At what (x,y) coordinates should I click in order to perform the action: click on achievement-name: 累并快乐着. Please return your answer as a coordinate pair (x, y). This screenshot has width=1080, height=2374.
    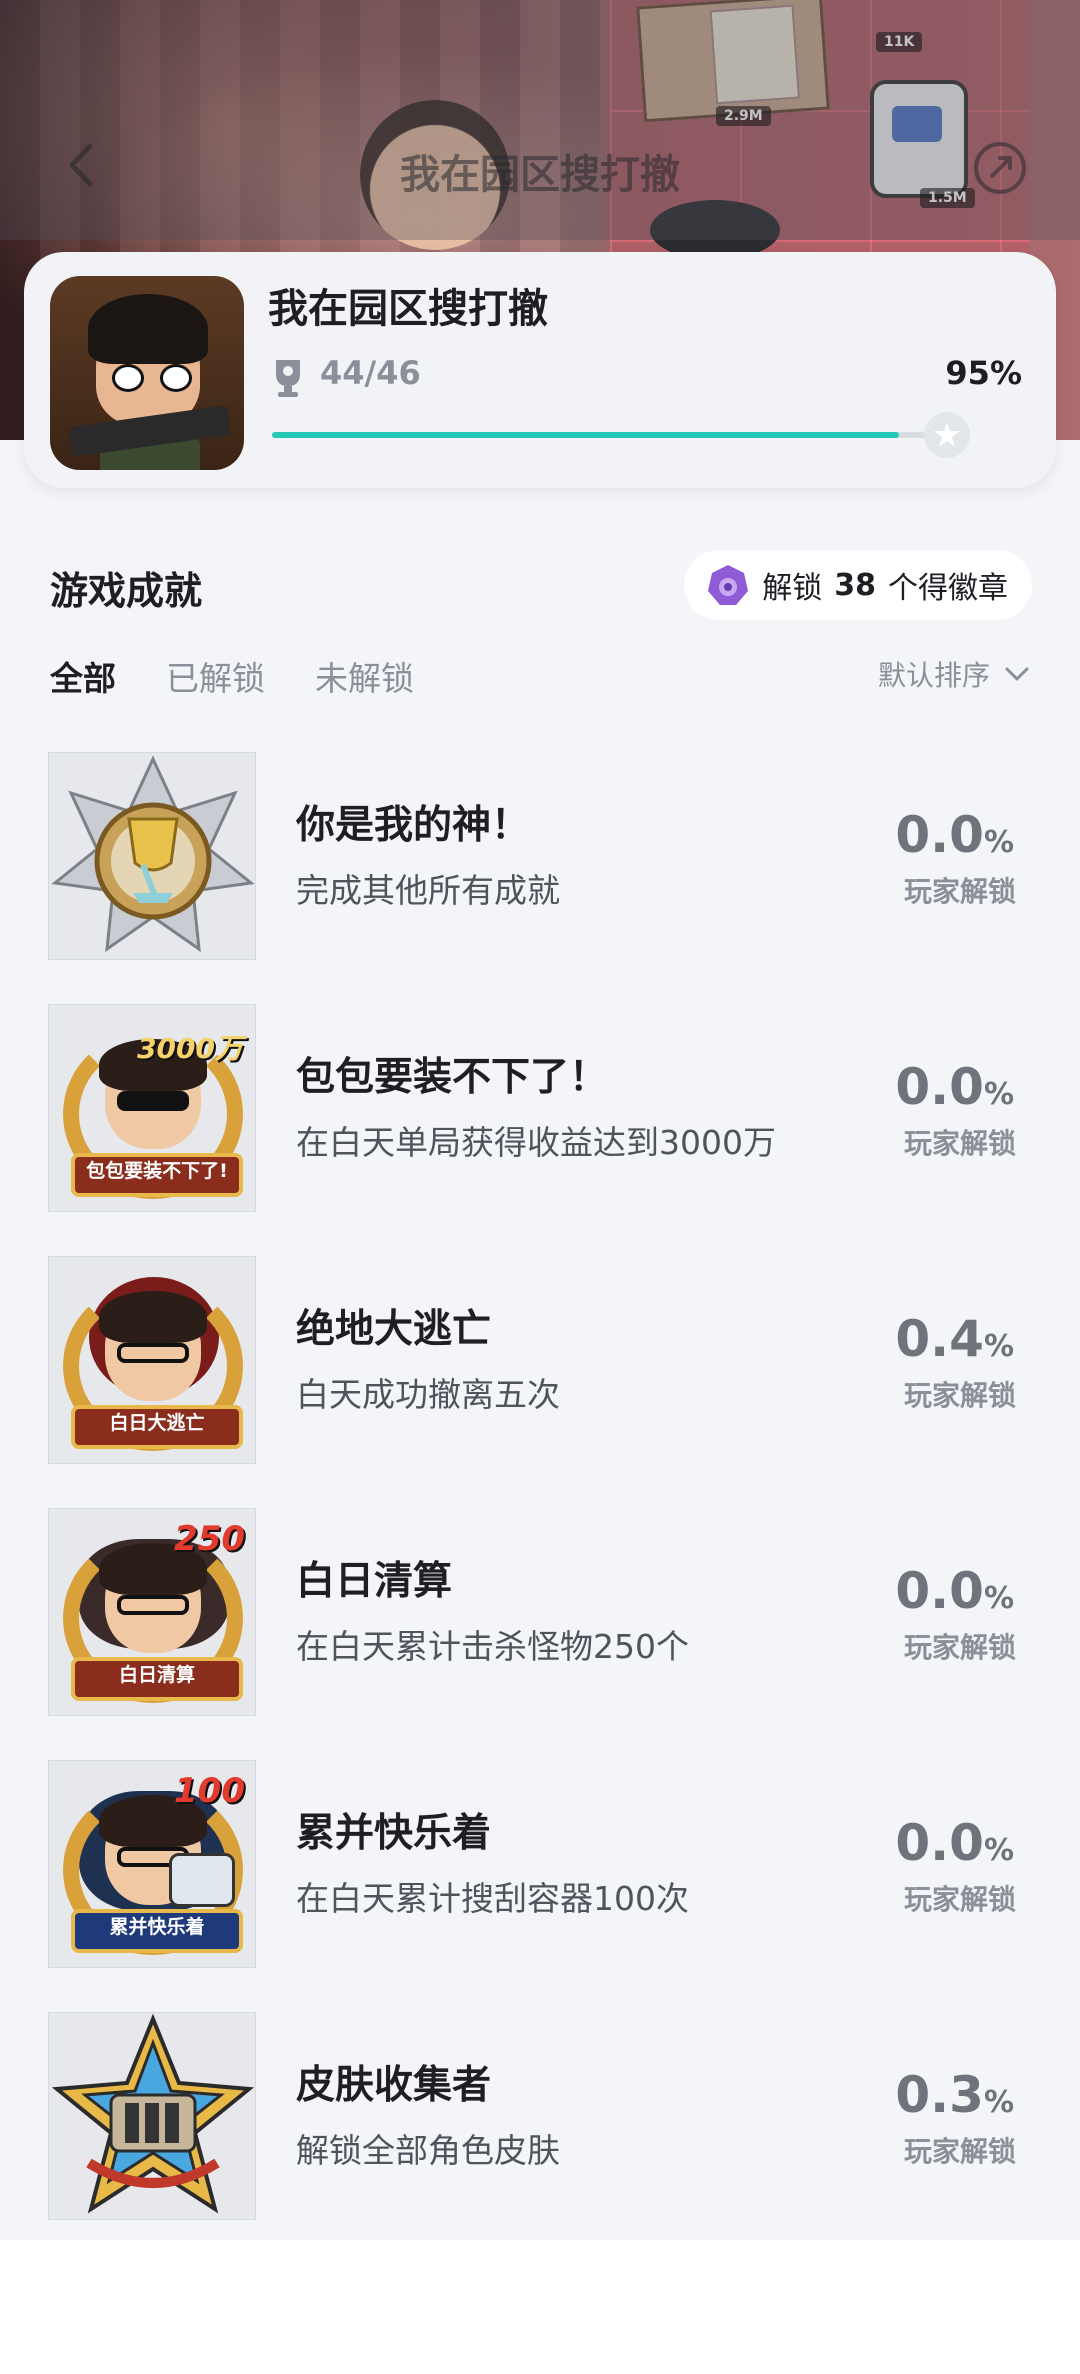
    Looking at the image, I should click on (394, 1833).